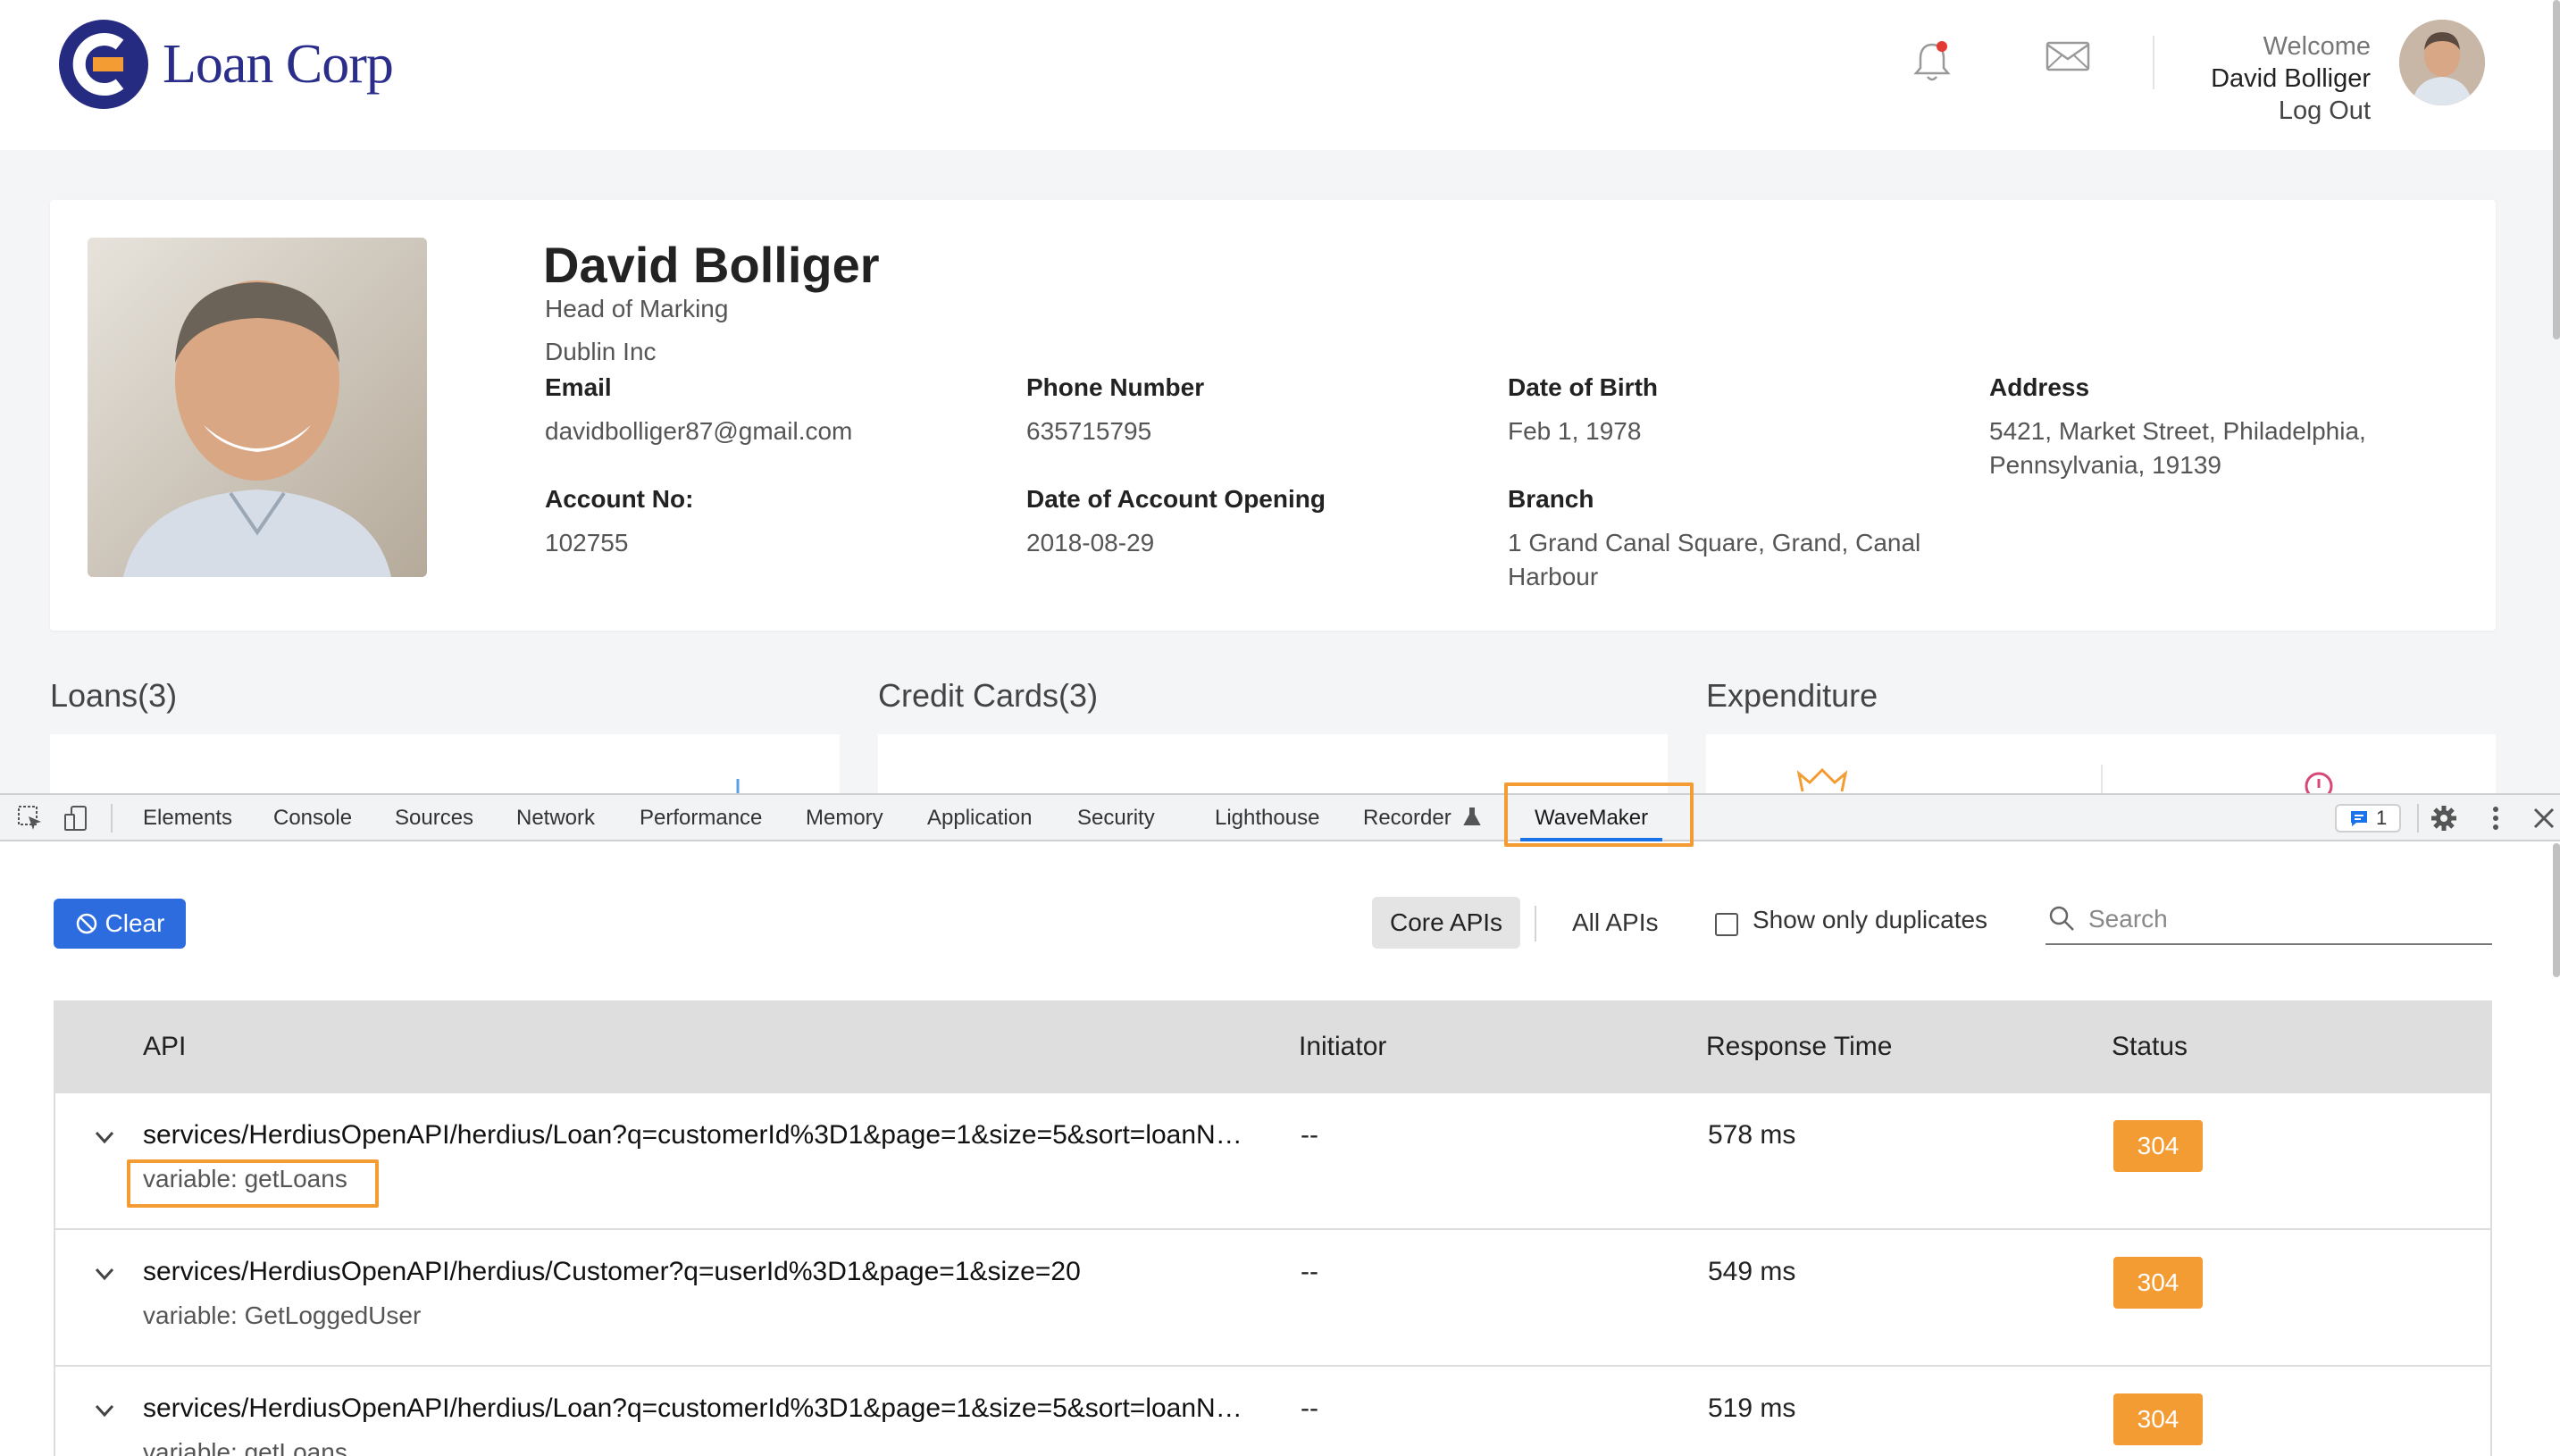 Image resolution: width=2560 pixels, height=1456 pixels. Describe the element at coordinates (257, 407) in the screenshot. I see `profile-photo` at that location.